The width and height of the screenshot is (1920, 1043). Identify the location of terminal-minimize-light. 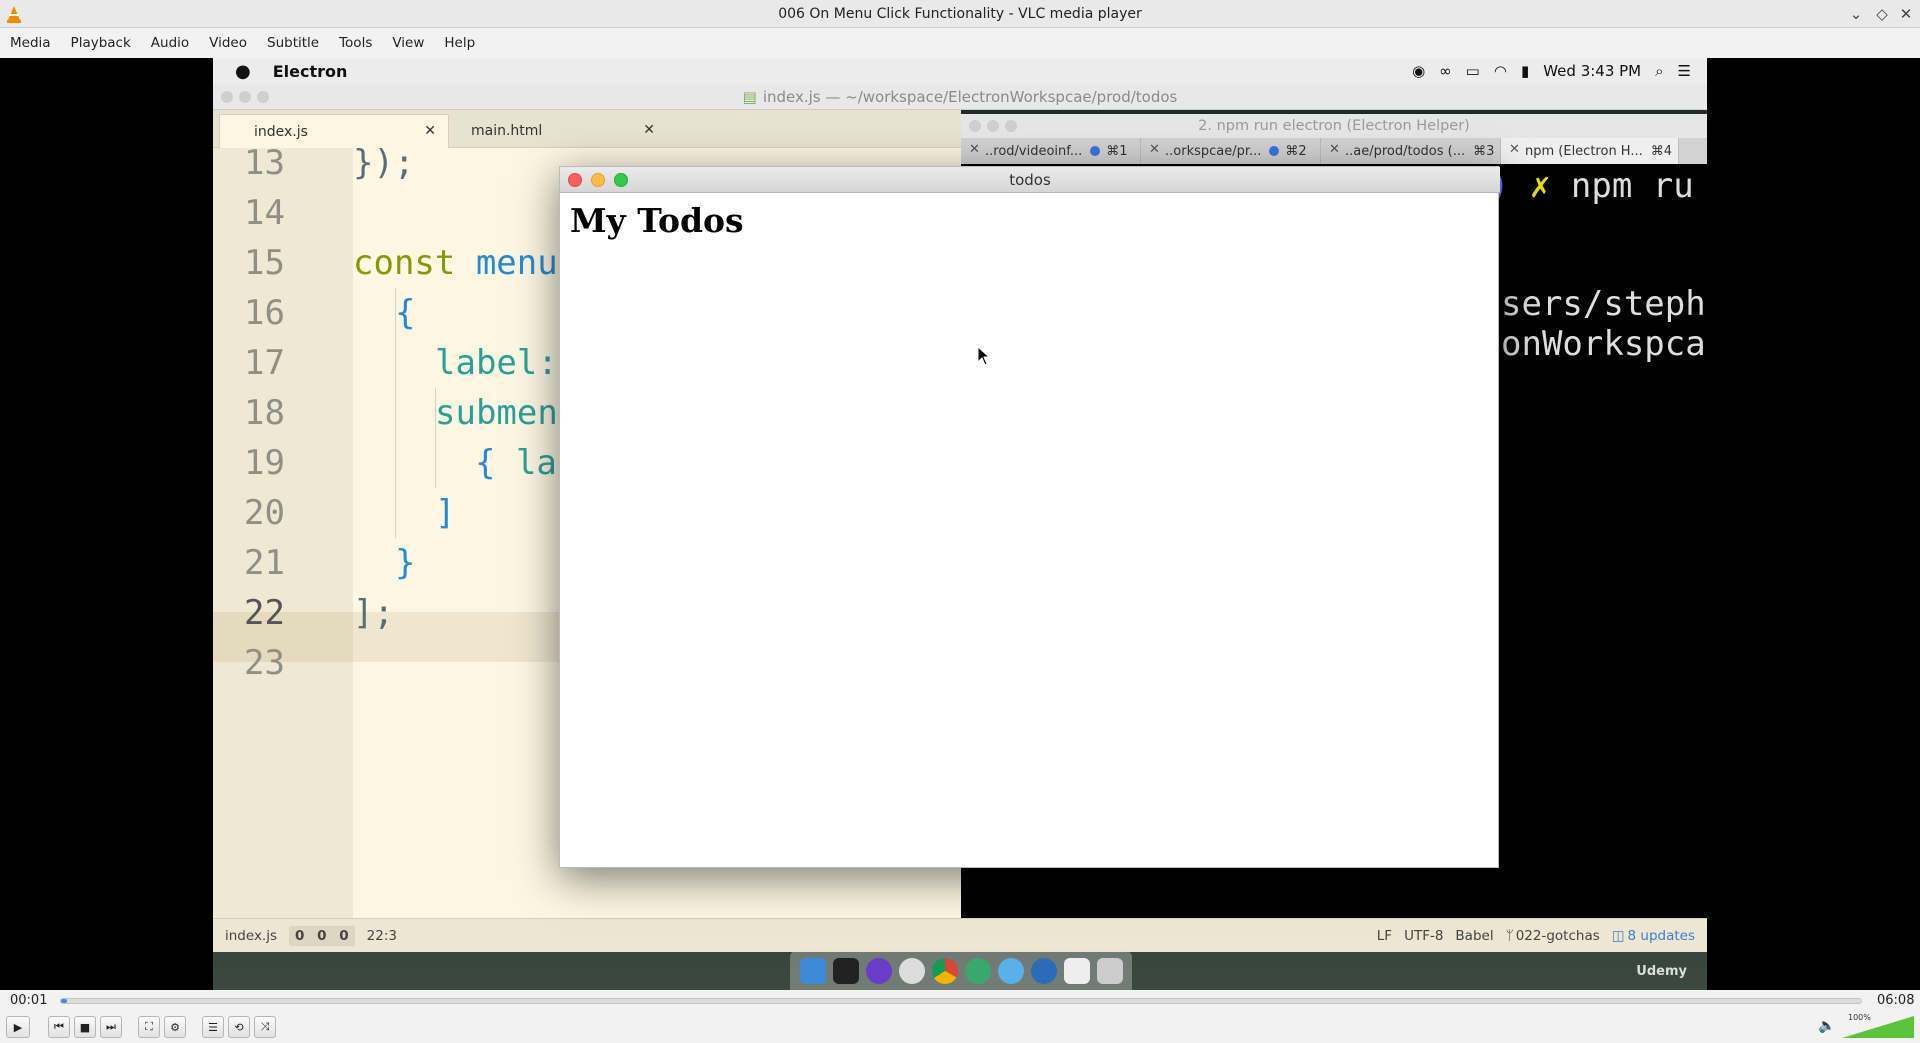
(993, 126).